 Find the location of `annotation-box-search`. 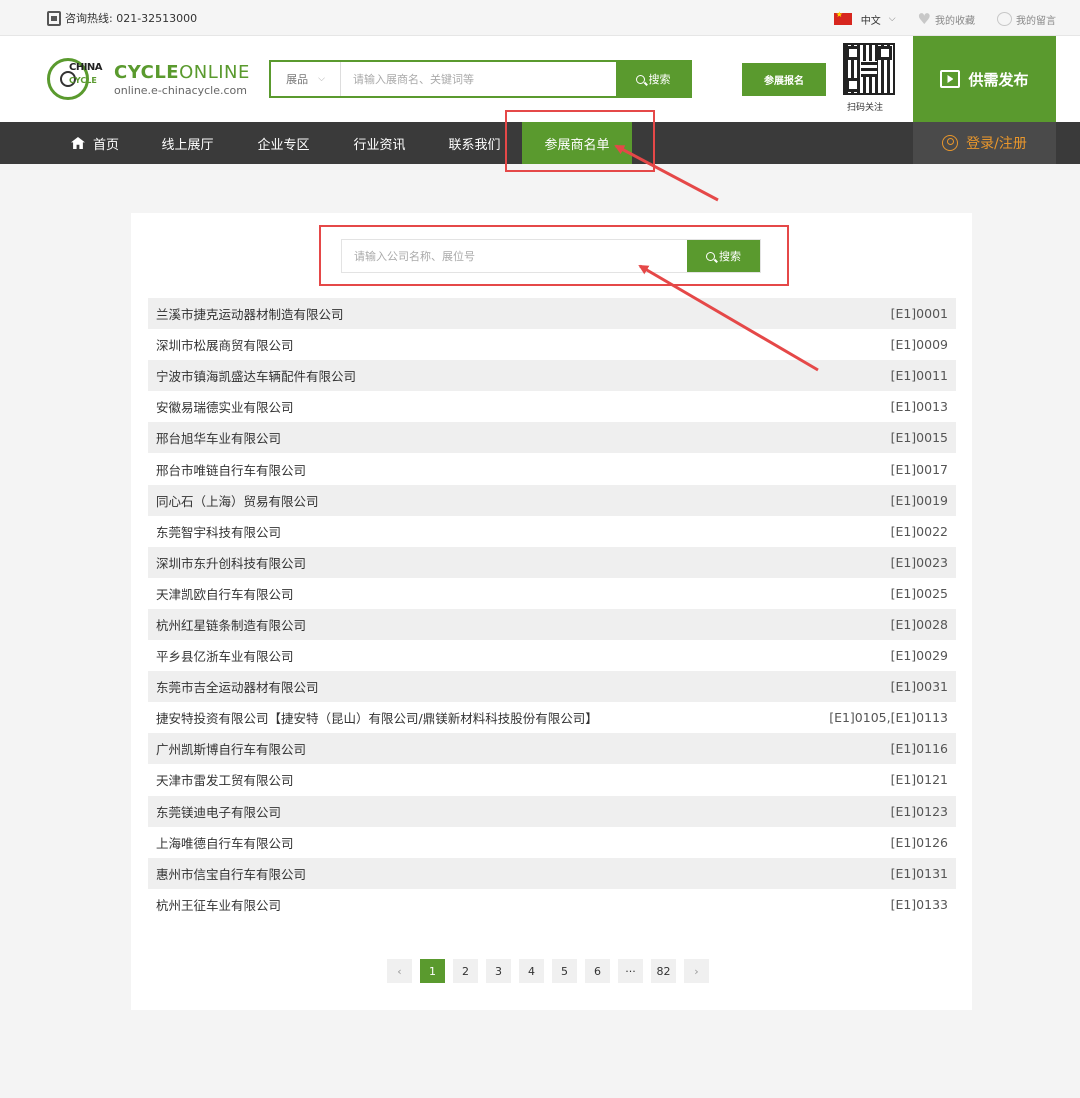

annotation-box-search is located at coordinates (554, 255).